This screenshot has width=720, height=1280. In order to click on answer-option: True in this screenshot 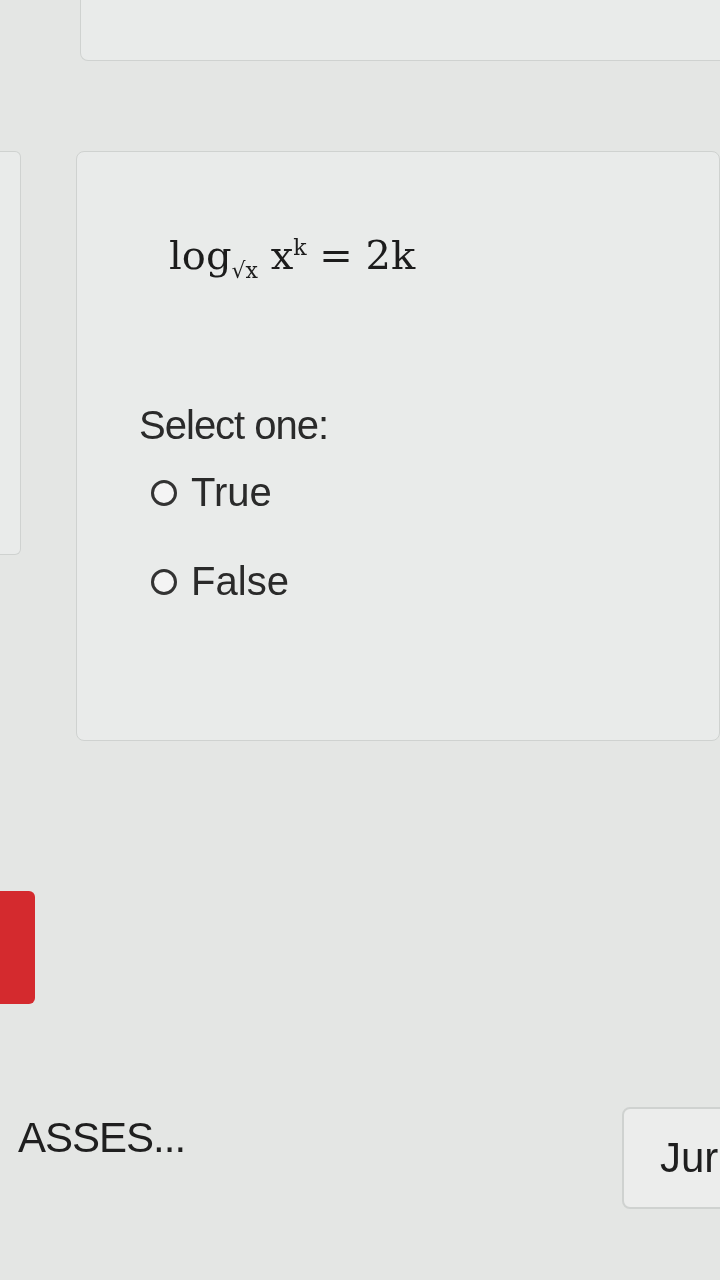, I will do `click(211, 492)`.